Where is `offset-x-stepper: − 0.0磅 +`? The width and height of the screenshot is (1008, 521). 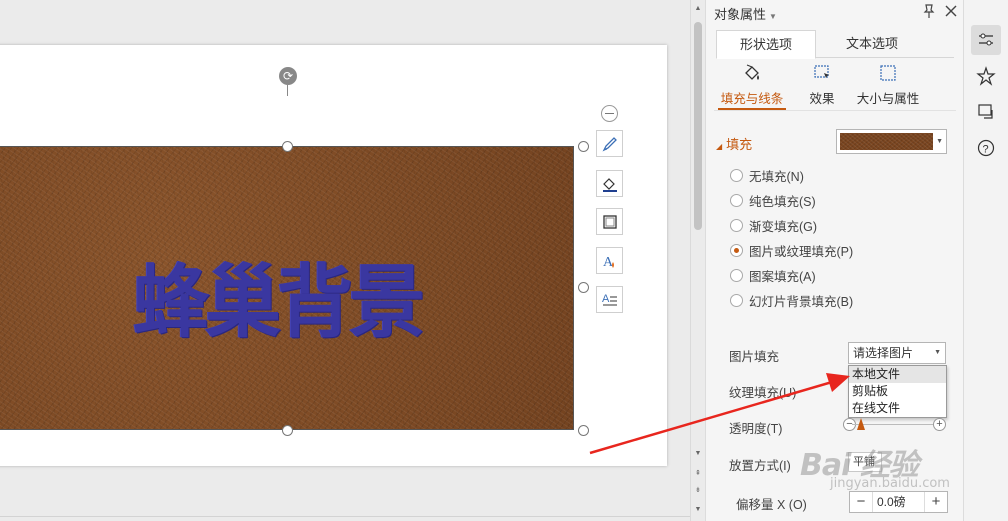 offset-x-stepper: − 0.0磅 + is located at coordinates (898, 502).